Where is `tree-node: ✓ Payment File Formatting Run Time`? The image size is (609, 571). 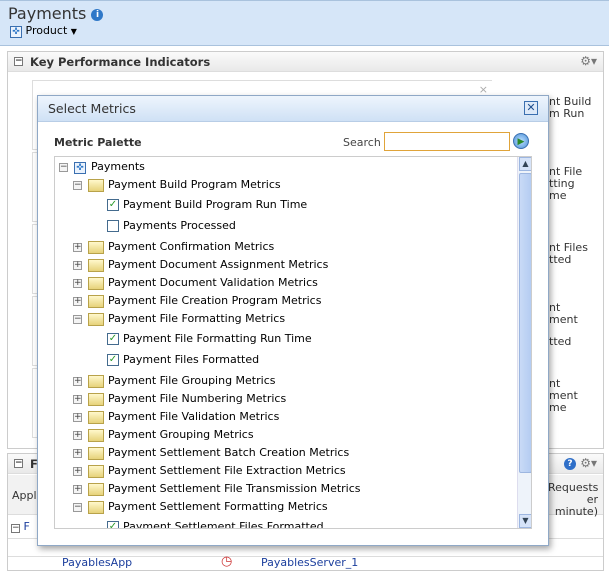 tree-node: ✓ Payment File Formatting Run Time is located at coordinates (209, 340).